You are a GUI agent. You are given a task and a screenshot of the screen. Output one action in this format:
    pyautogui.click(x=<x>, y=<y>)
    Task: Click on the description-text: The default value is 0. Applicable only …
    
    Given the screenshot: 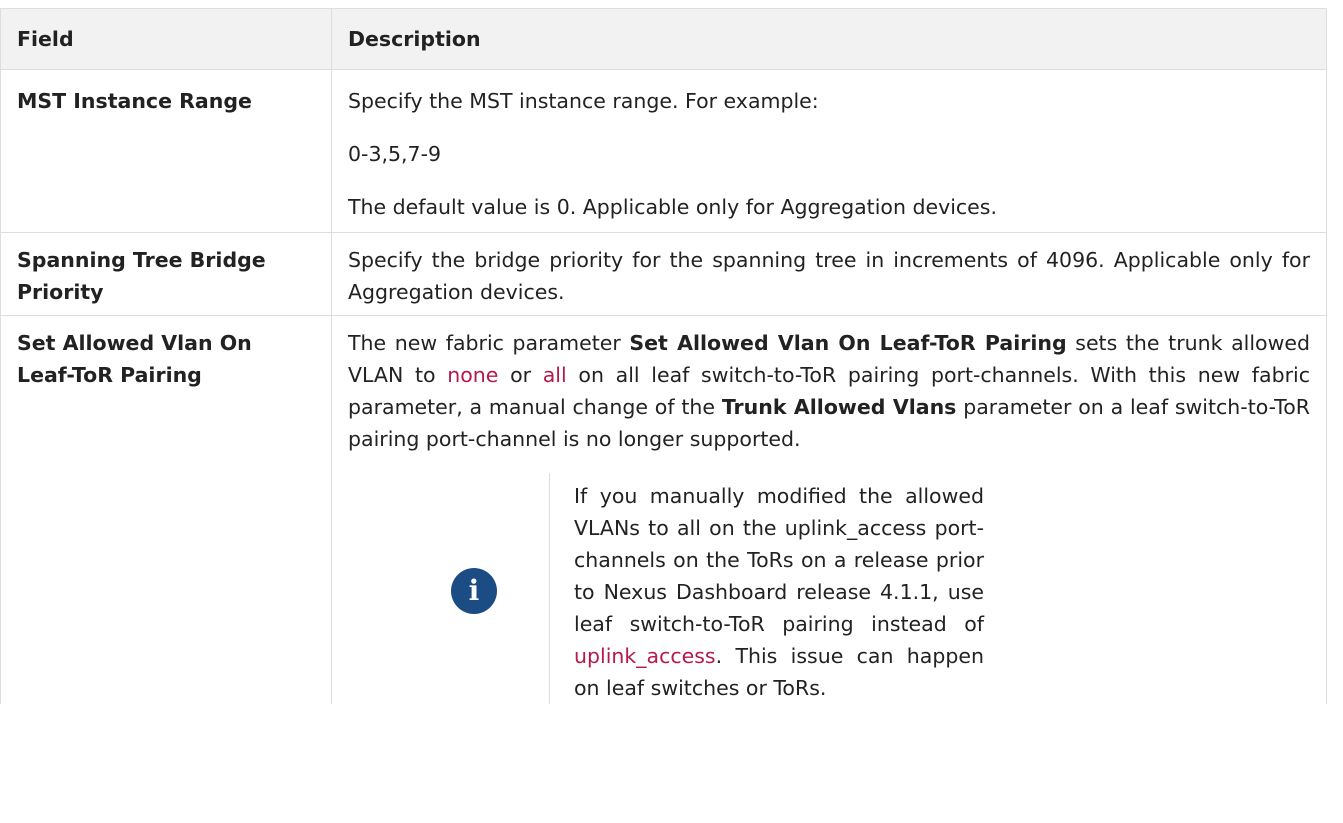 What is the action you would take?
    pyautogui.click(x=672, y=207)
    